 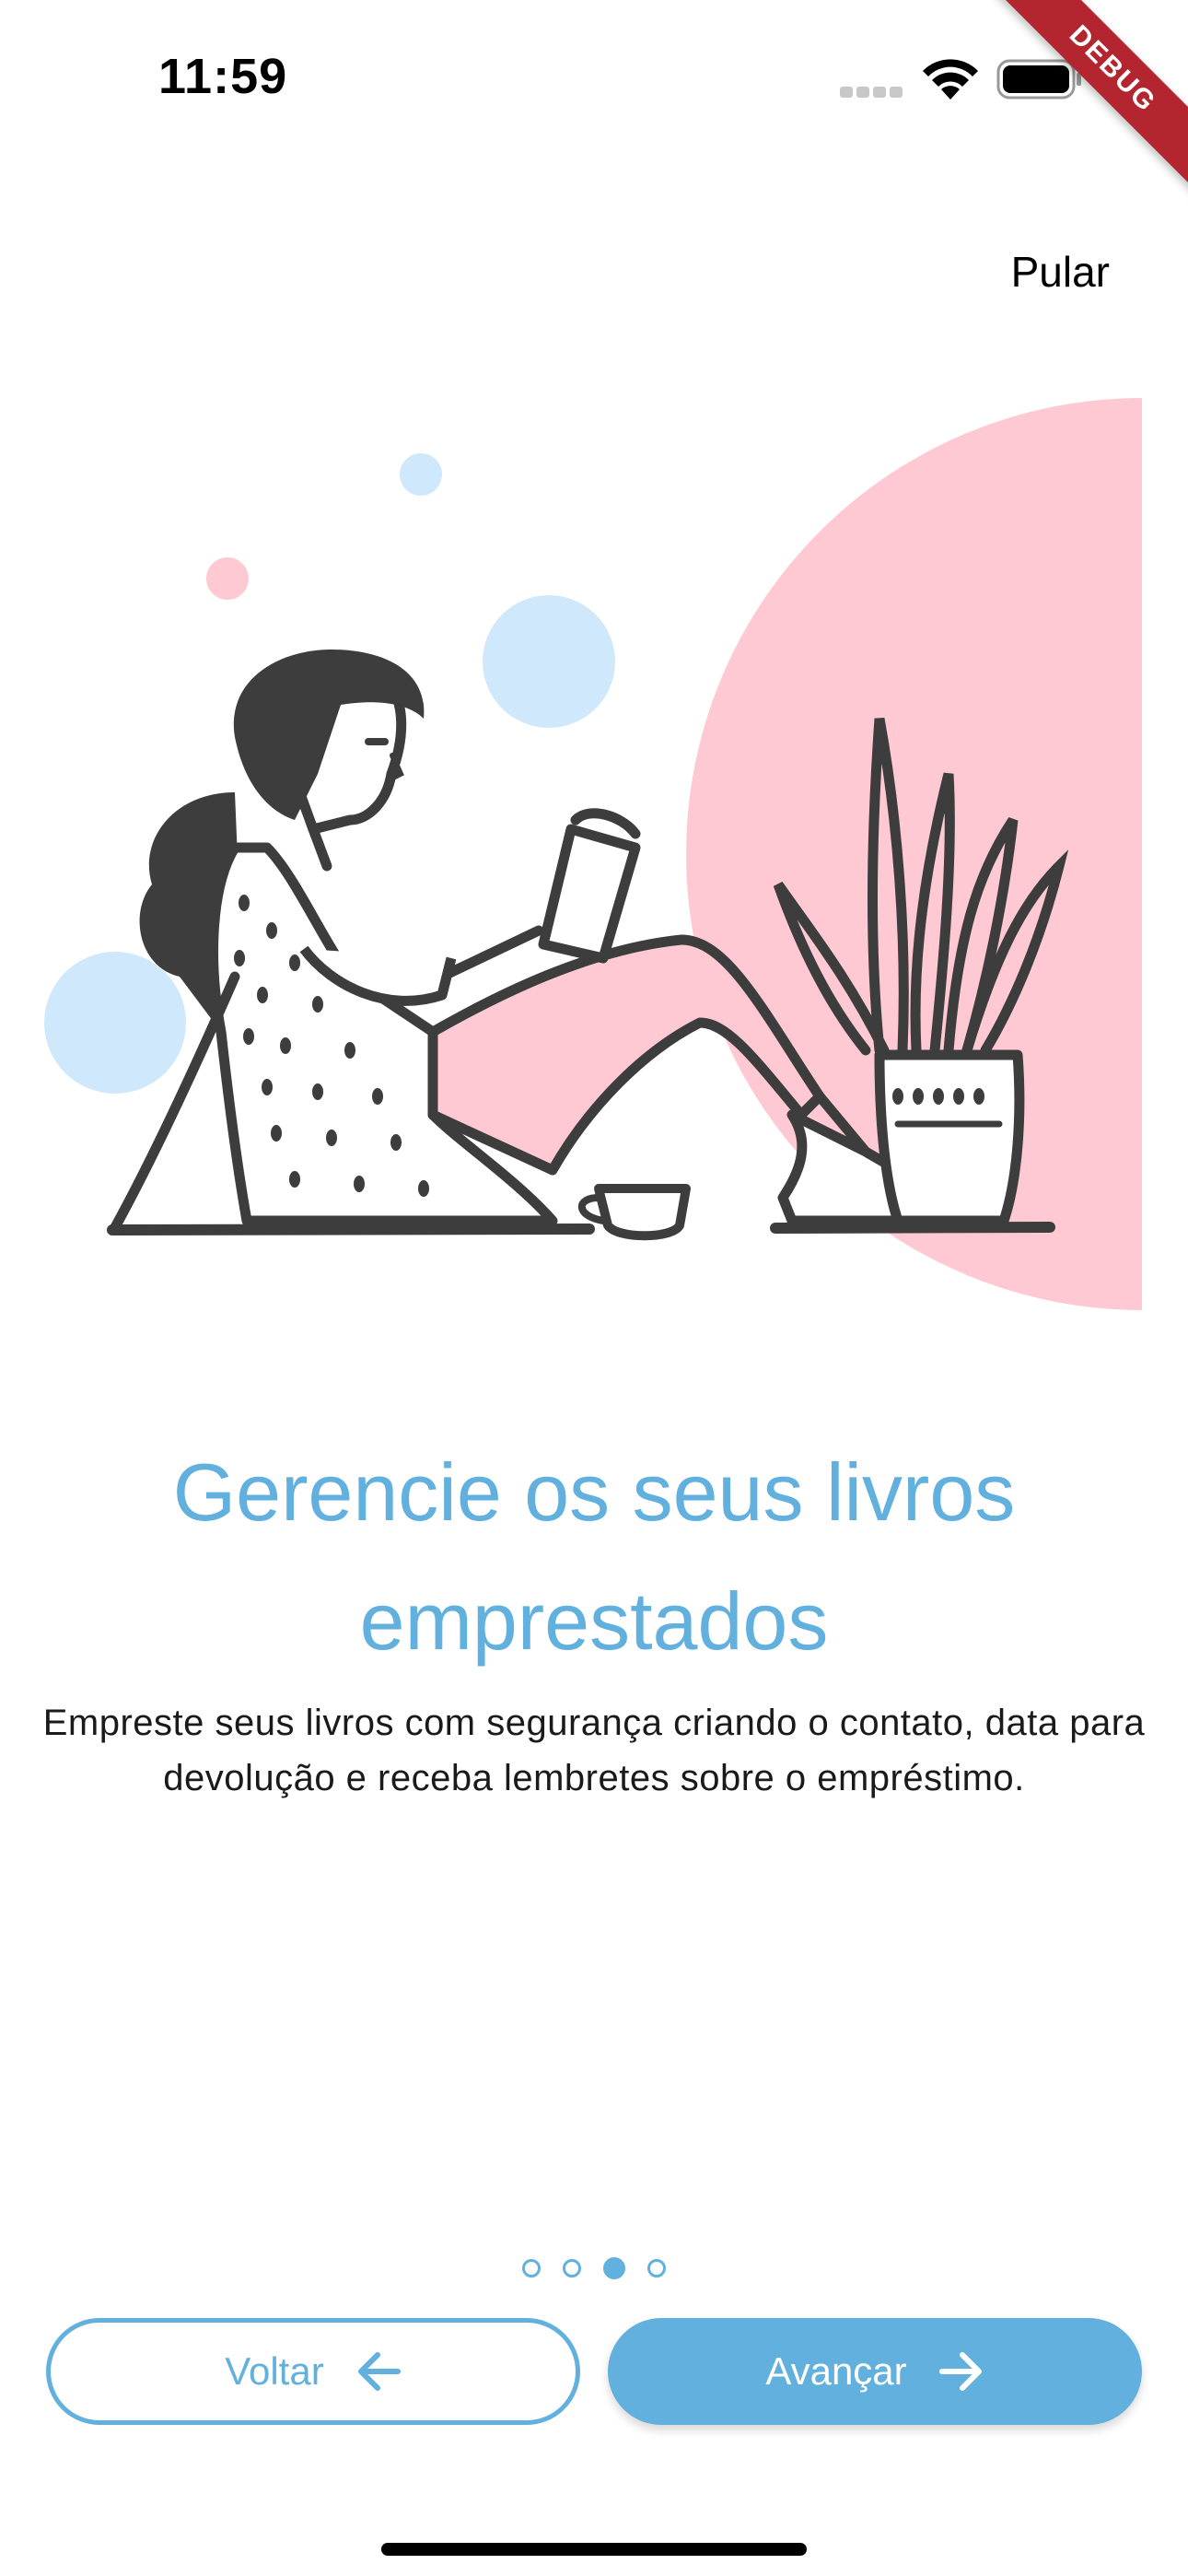 What do you see at coordinates (1060, 272) in the screenshot?
I see `skip-button: Pular` at bounding box center [1060, 272].